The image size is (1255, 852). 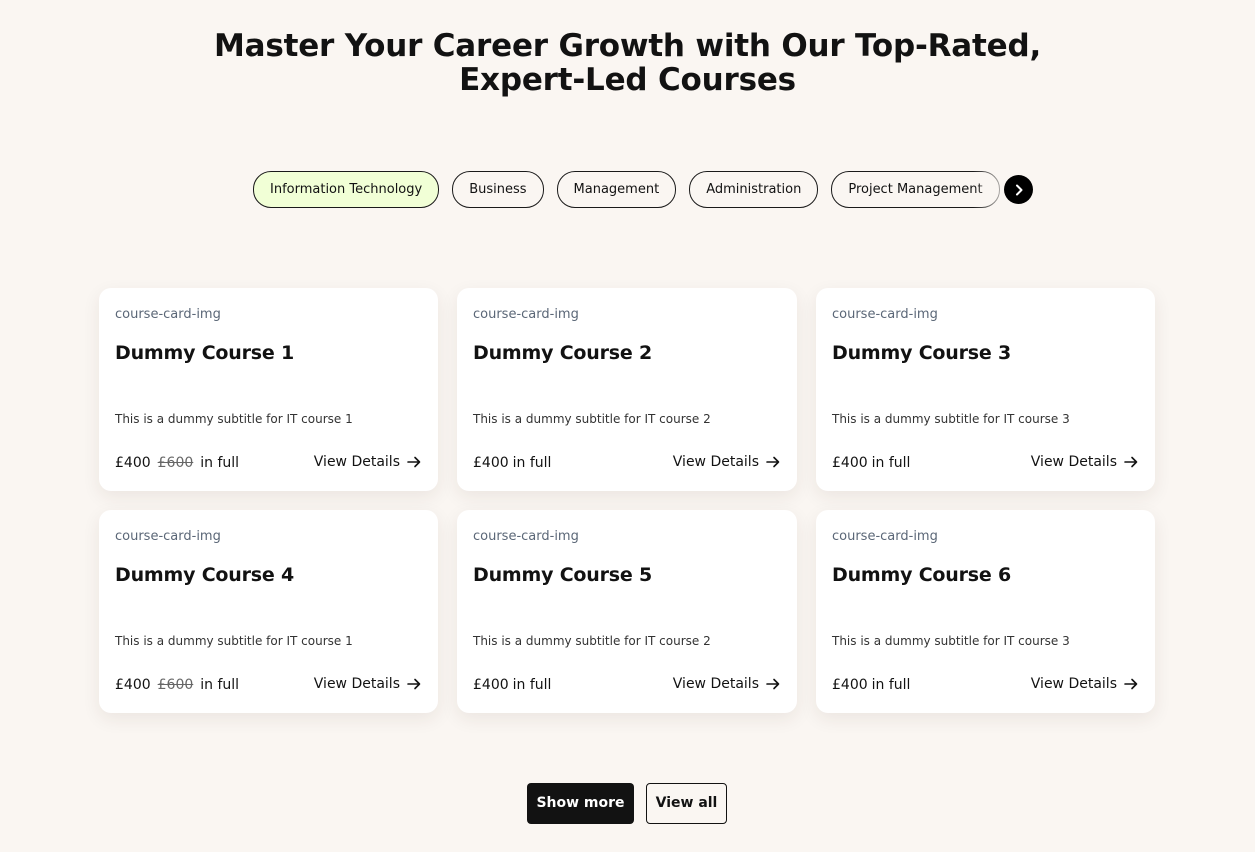 What do you see at coordinates (205, 575) in the screenshot?
I see `course-title: Dummy Course 4` at bounding box center [205, 575].